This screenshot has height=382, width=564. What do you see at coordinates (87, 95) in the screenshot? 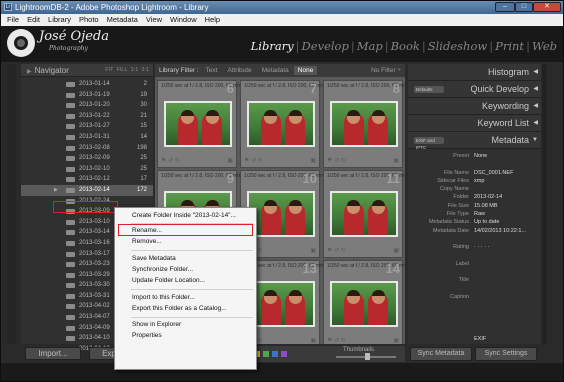
I see `folder-row: 2013-01-19 19` at bounding box center [87, 95].